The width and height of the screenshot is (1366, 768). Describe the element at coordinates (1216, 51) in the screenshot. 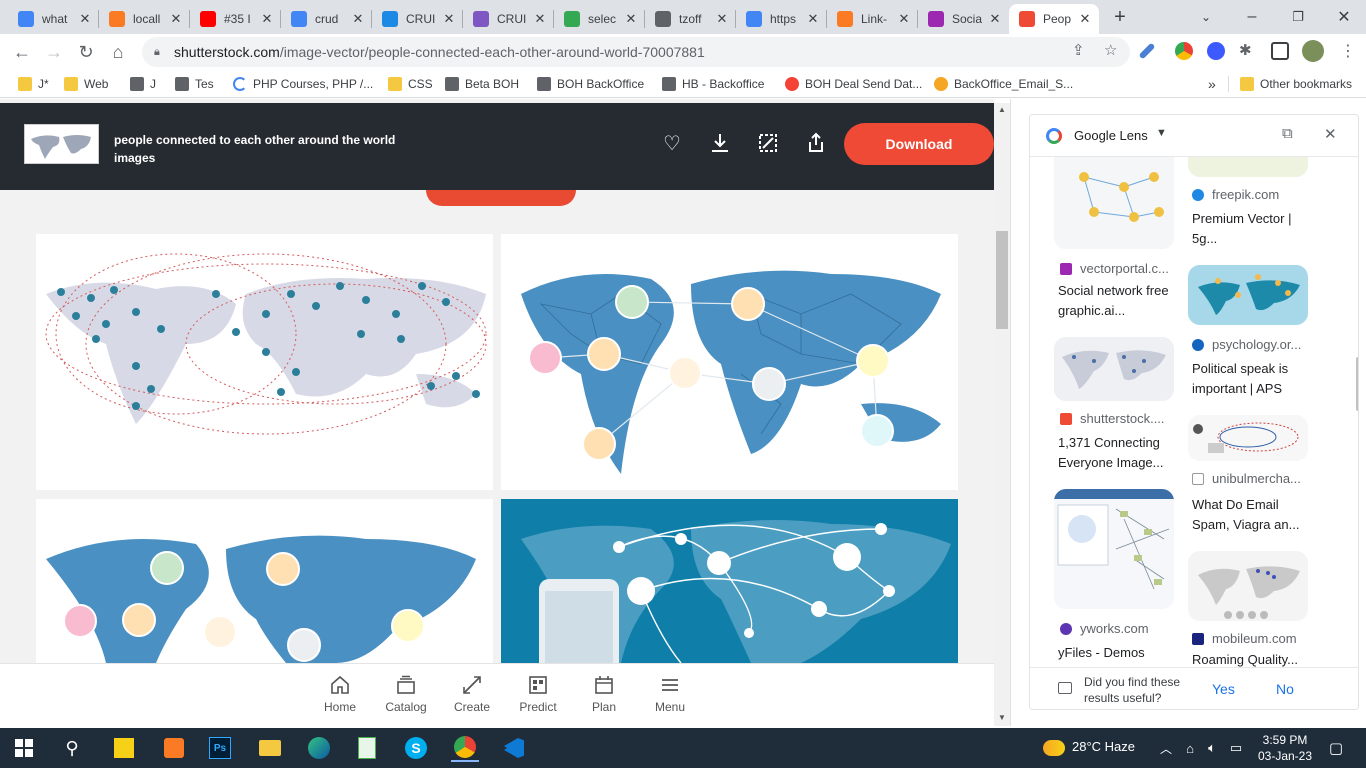

I see `blue-extension-icon` at that location.